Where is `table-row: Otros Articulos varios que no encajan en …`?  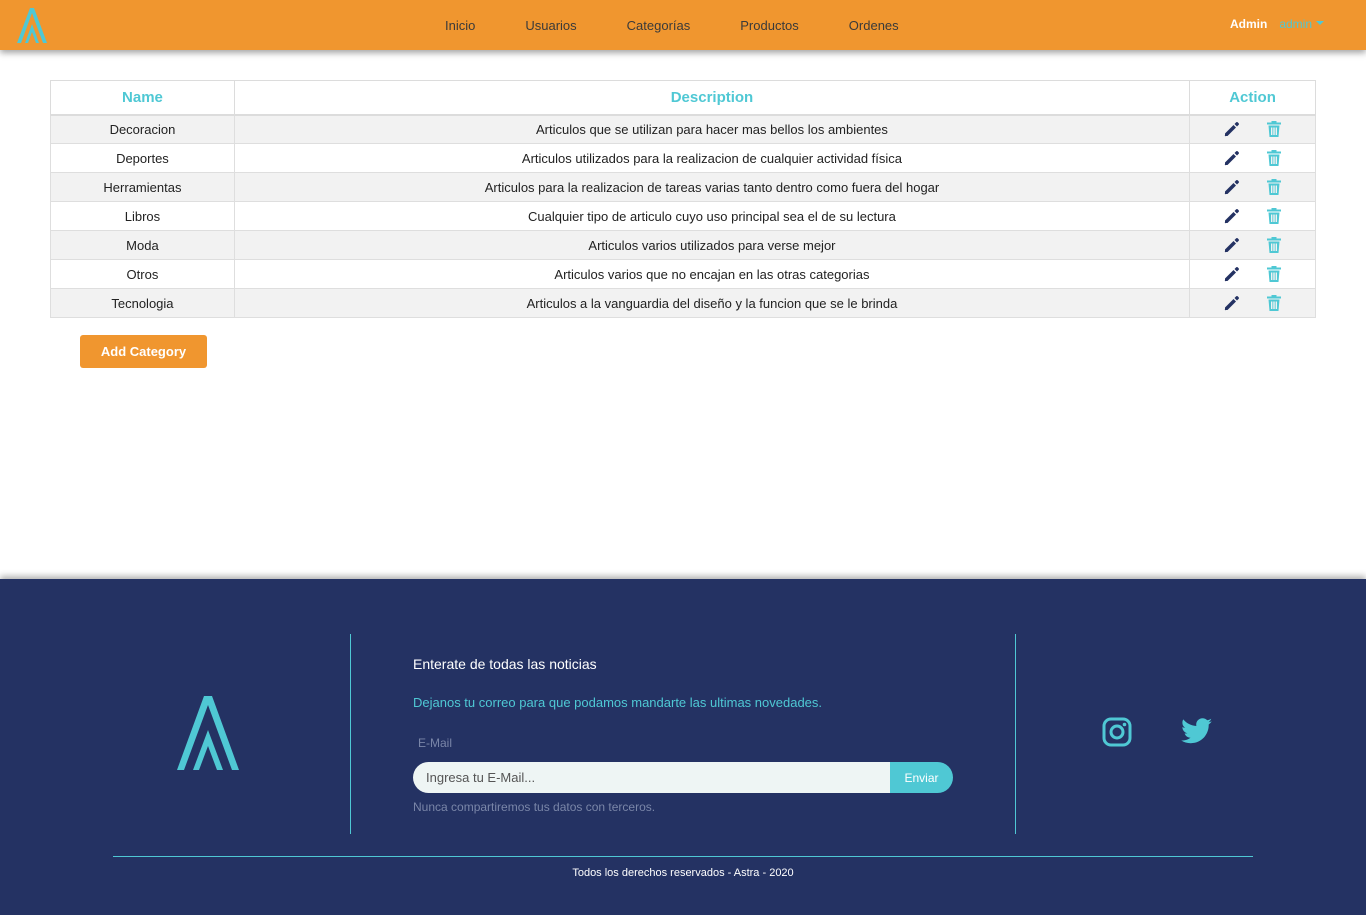 table-row: Otros Articulos varios que no encajan en … is located at coordinates (683, 274).